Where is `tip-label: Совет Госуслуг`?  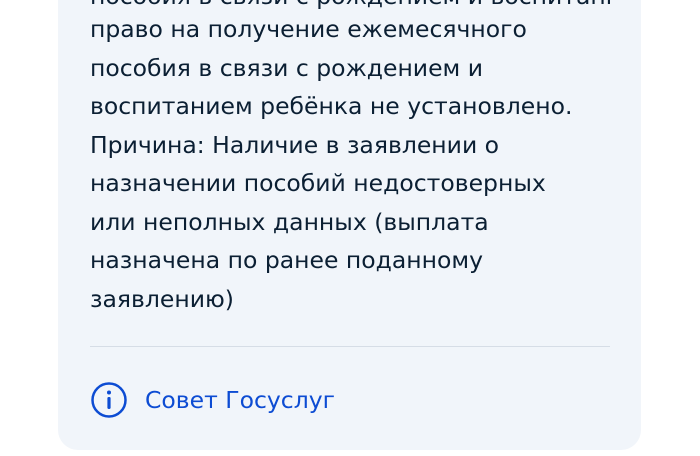
tip-label: Совет Госуслуг is located at coordinates (240, 400).